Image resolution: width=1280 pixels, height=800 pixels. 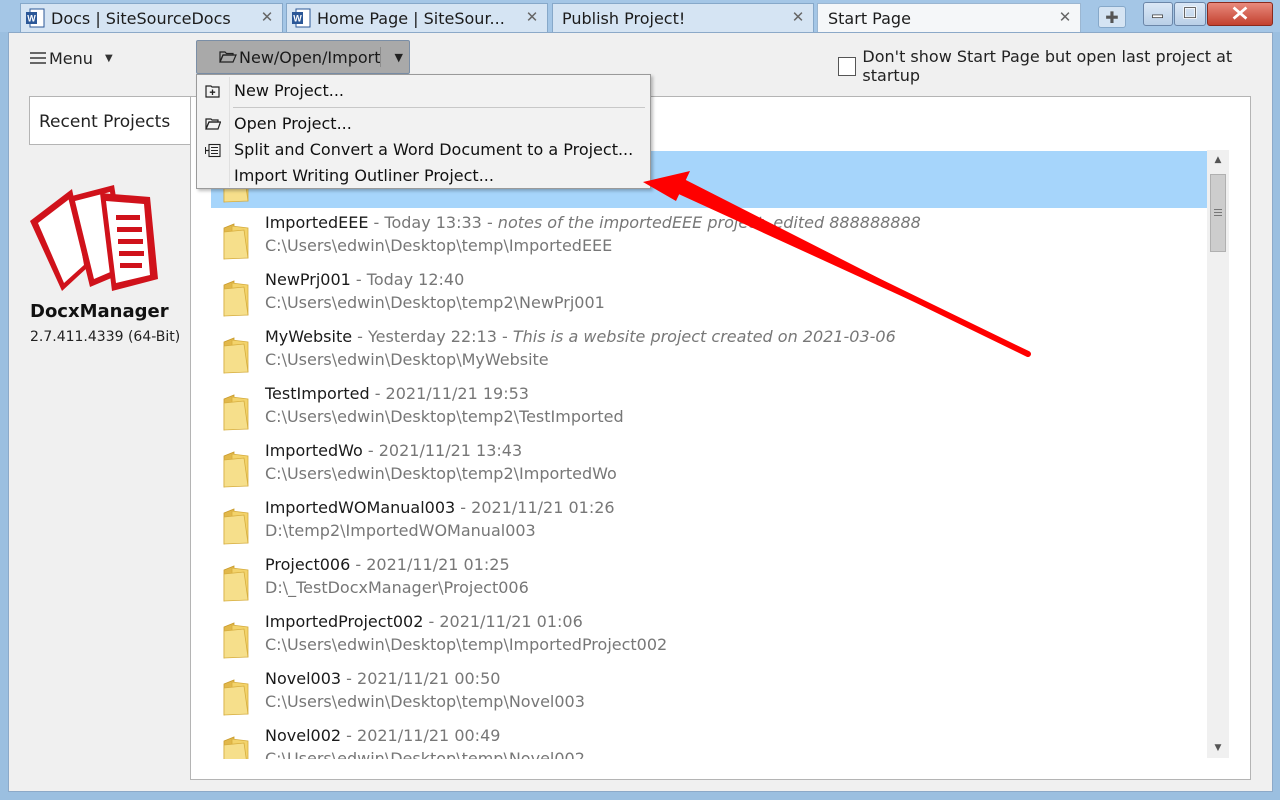 I want to click on maximize-icon, so click(x=1190, y=12).